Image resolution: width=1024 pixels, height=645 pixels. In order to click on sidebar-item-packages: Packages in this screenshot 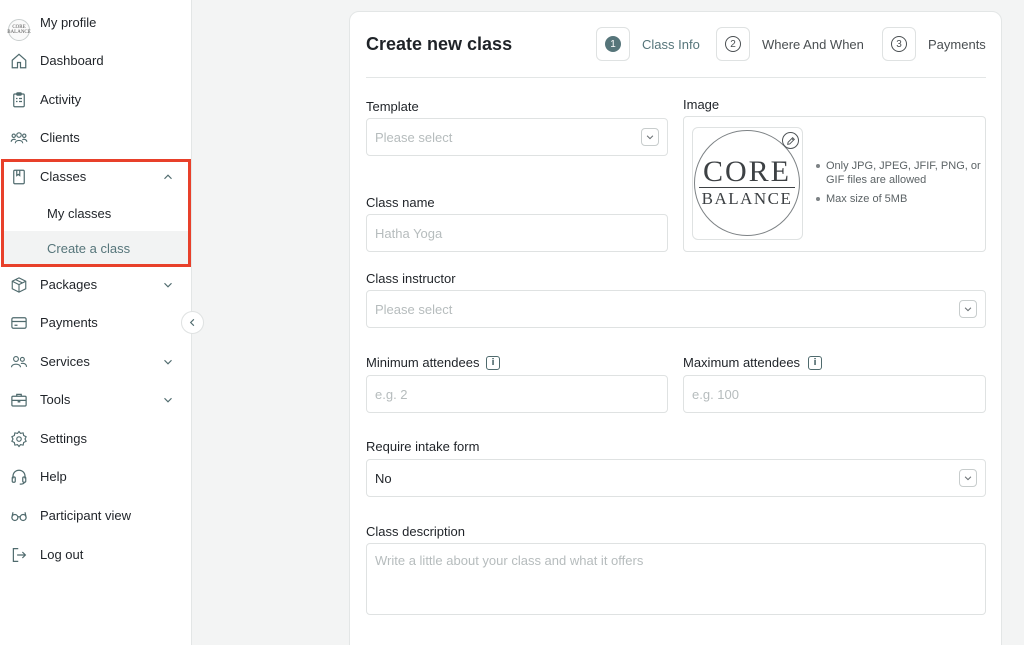, I will do `click(96, 285)`.